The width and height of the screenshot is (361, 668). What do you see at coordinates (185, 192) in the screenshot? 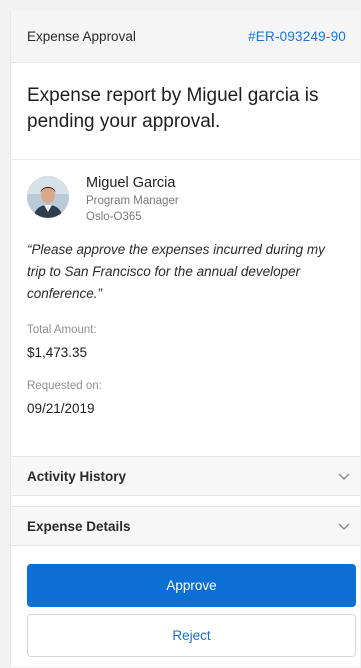
I see `requester-block: Miguel Garcia Program Manager Oslo-O365` at bounding box center [185, 192].